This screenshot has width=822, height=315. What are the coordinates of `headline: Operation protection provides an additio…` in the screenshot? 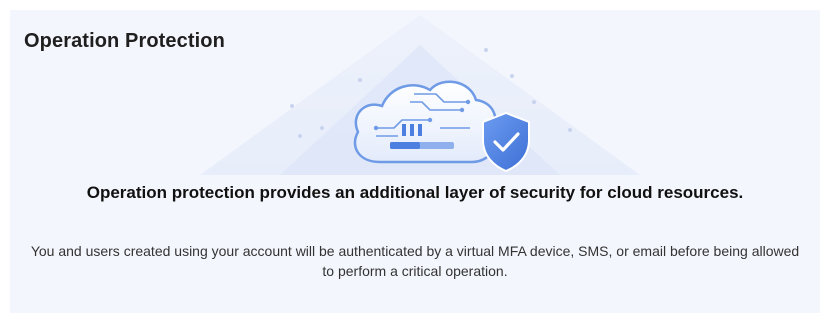 It's located at (415, 192).